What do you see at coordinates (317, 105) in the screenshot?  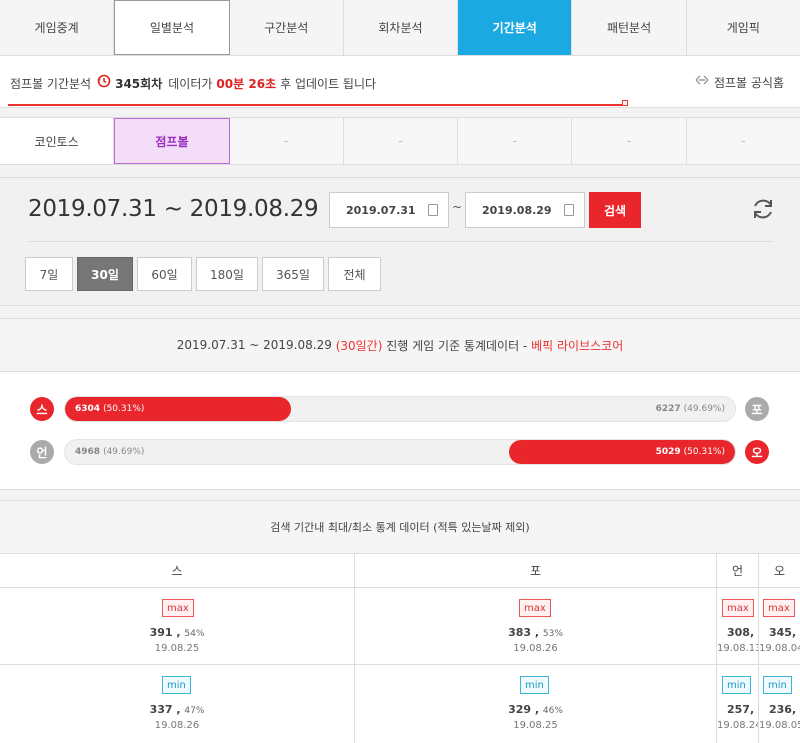 I see `update-progress-bar` at bounding box center [317, 105].